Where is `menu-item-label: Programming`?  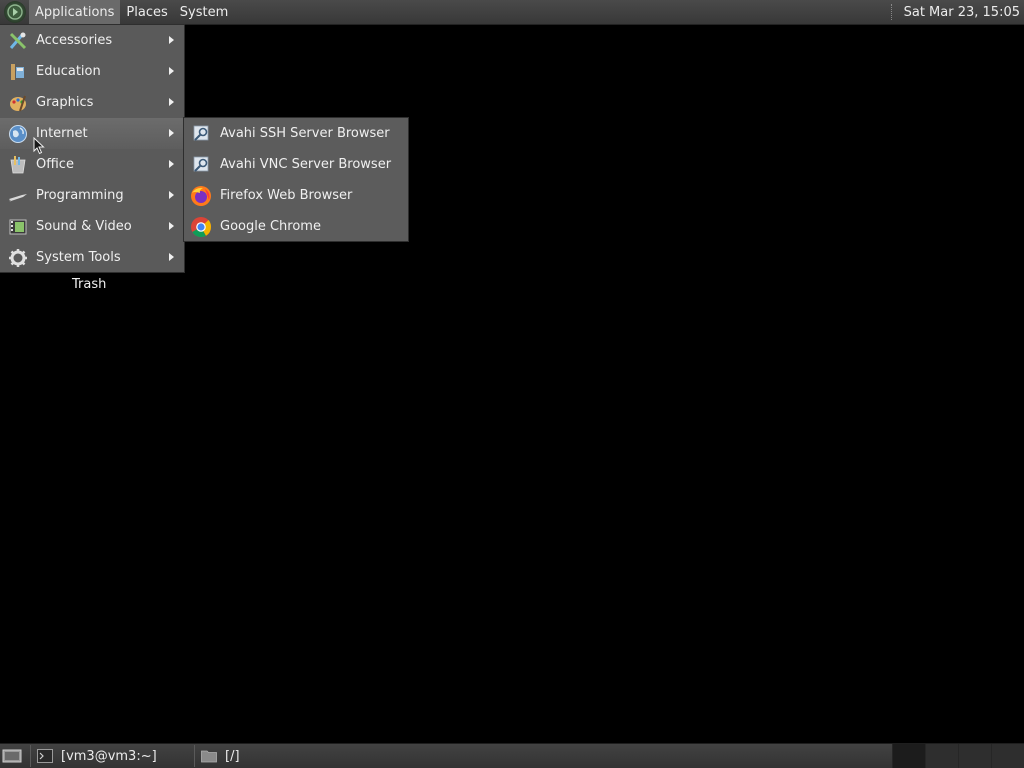
menu-item-label: Programming is located at coordinates (80, 195).